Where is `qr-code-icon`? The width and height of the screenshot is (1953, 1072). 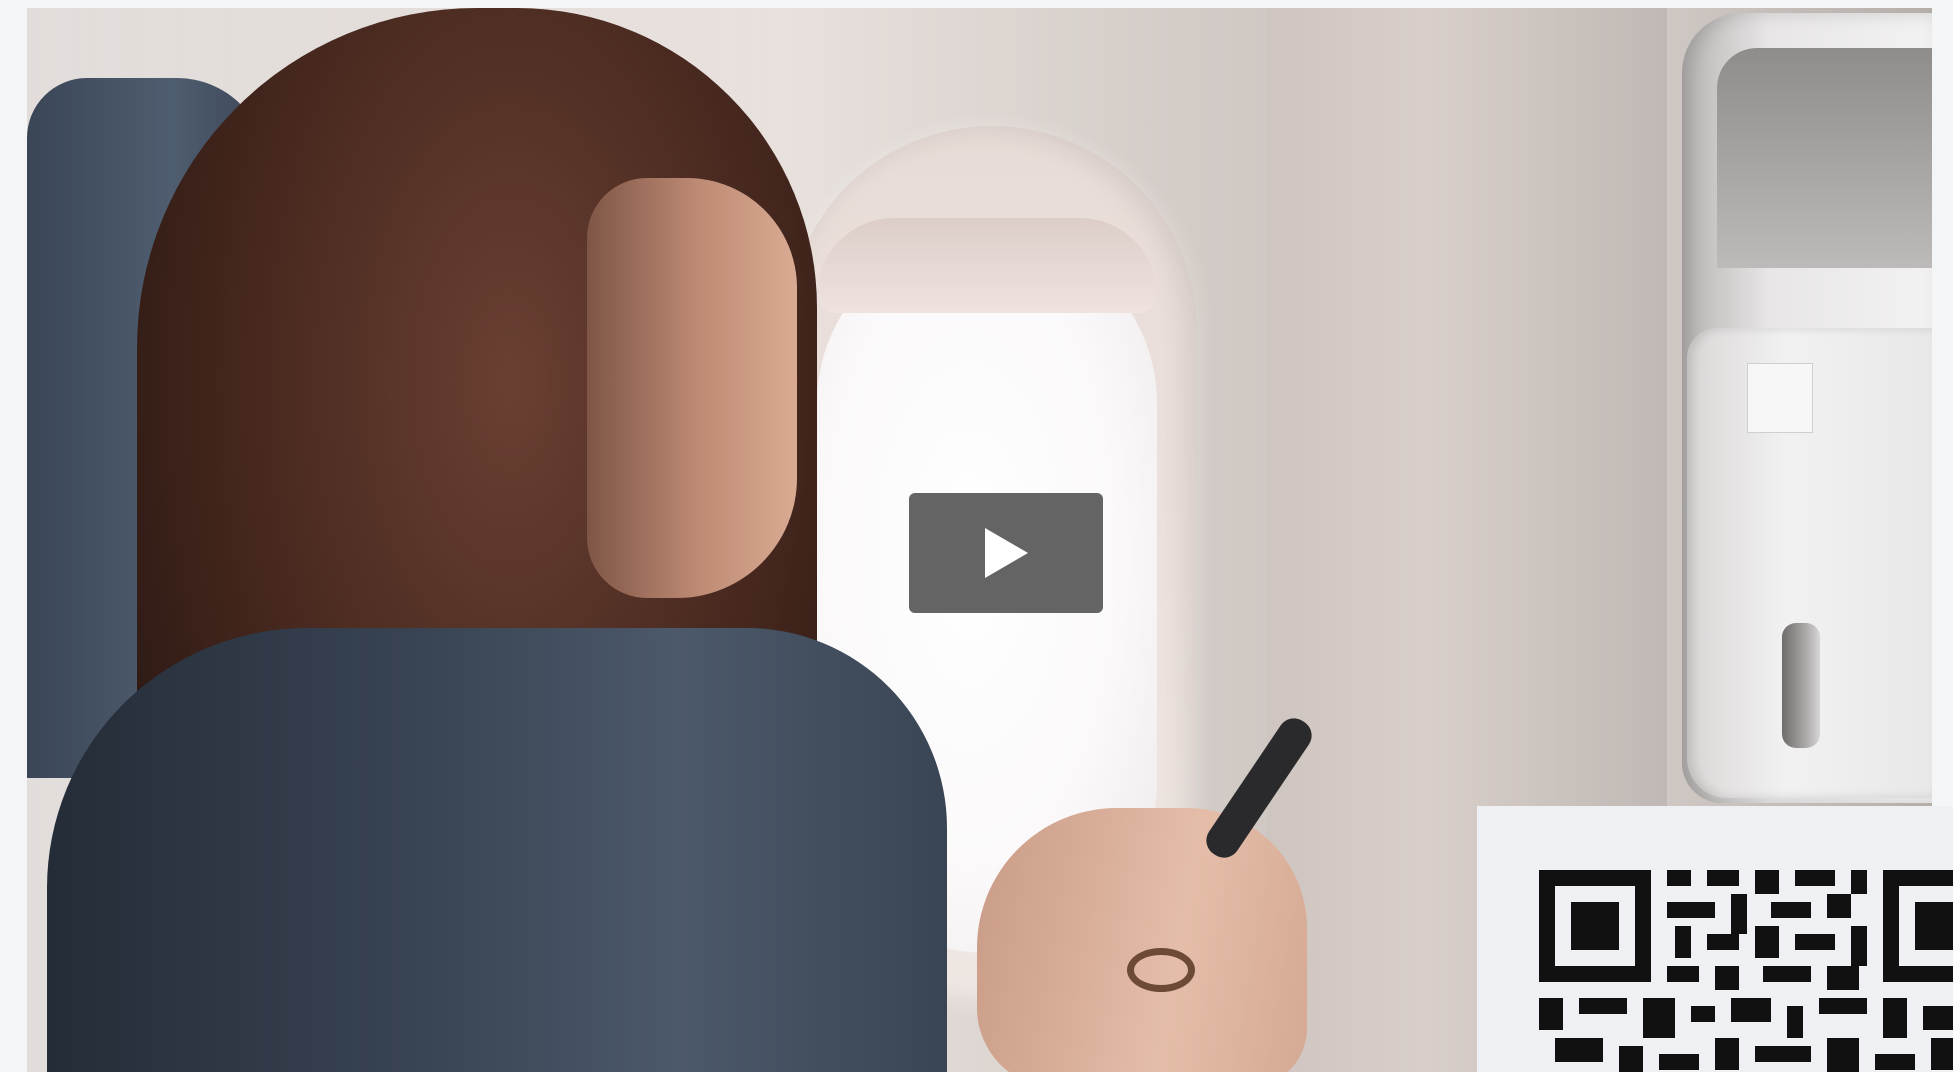
qr-code-icon is located at coordinates (1746, 971).